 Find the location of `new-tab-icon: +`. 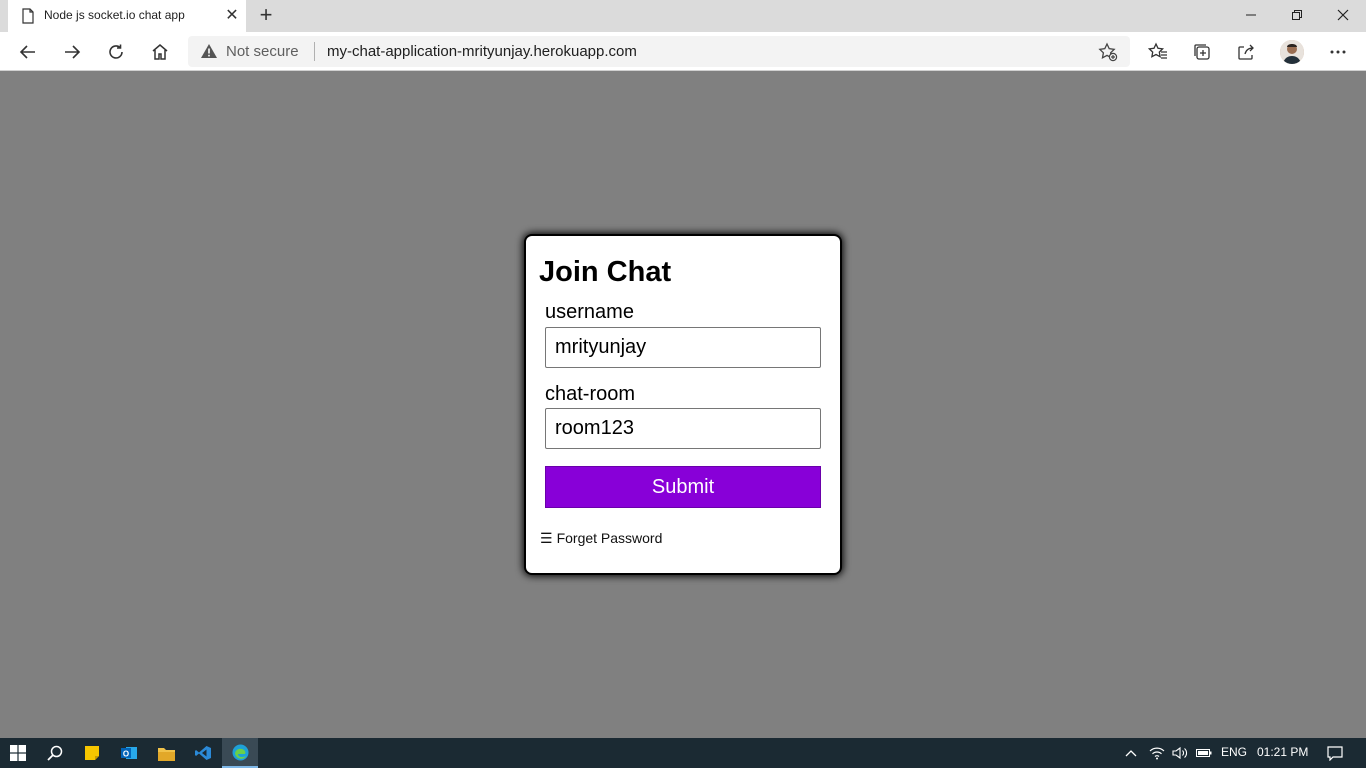

new-tab-icon: + is located at coordinates (266, 16).